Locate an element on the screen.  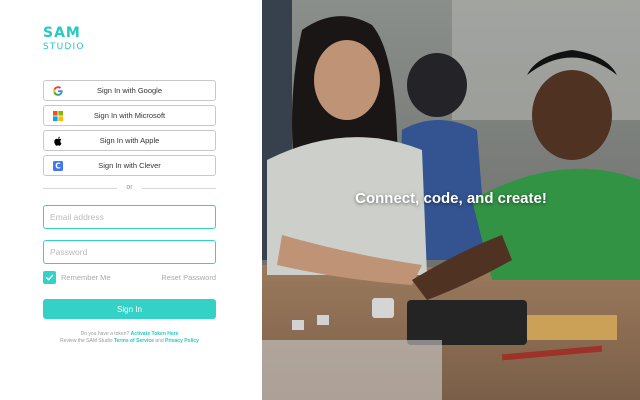
clever-signin-button: C Sign In with Clever is located at coordinates (129, 165).